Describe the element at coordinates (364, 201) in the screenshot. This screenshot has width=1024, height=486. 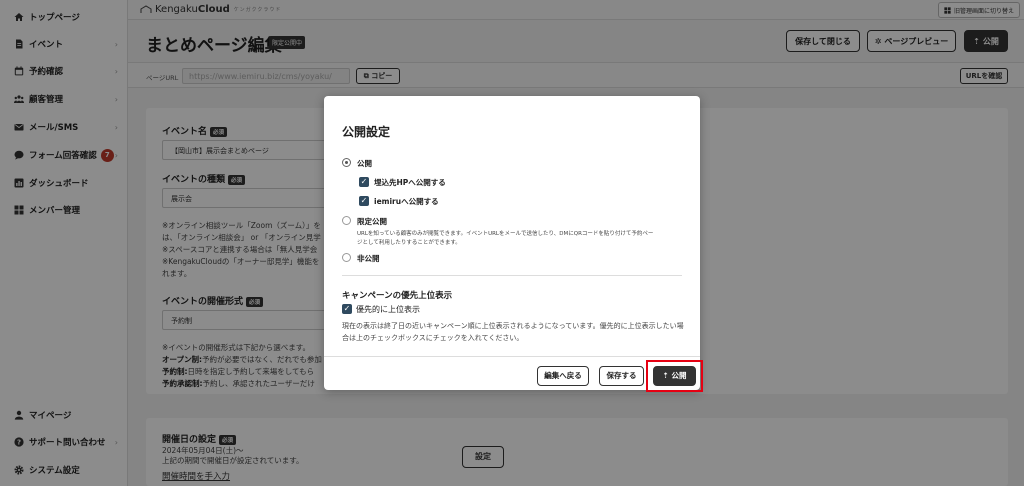
I see `checkbox-iemiru: ✓` at that location.